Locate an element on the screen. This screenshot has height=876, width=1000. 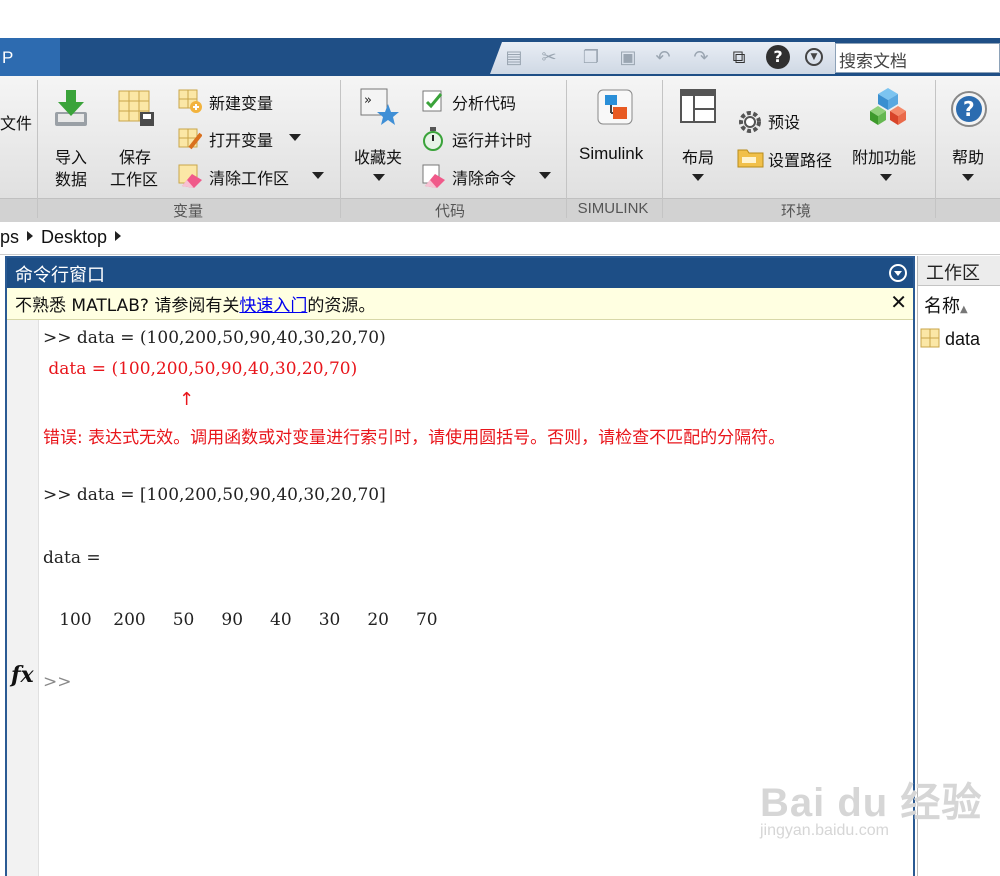
gear-icon is located at coordinates (750, 122).